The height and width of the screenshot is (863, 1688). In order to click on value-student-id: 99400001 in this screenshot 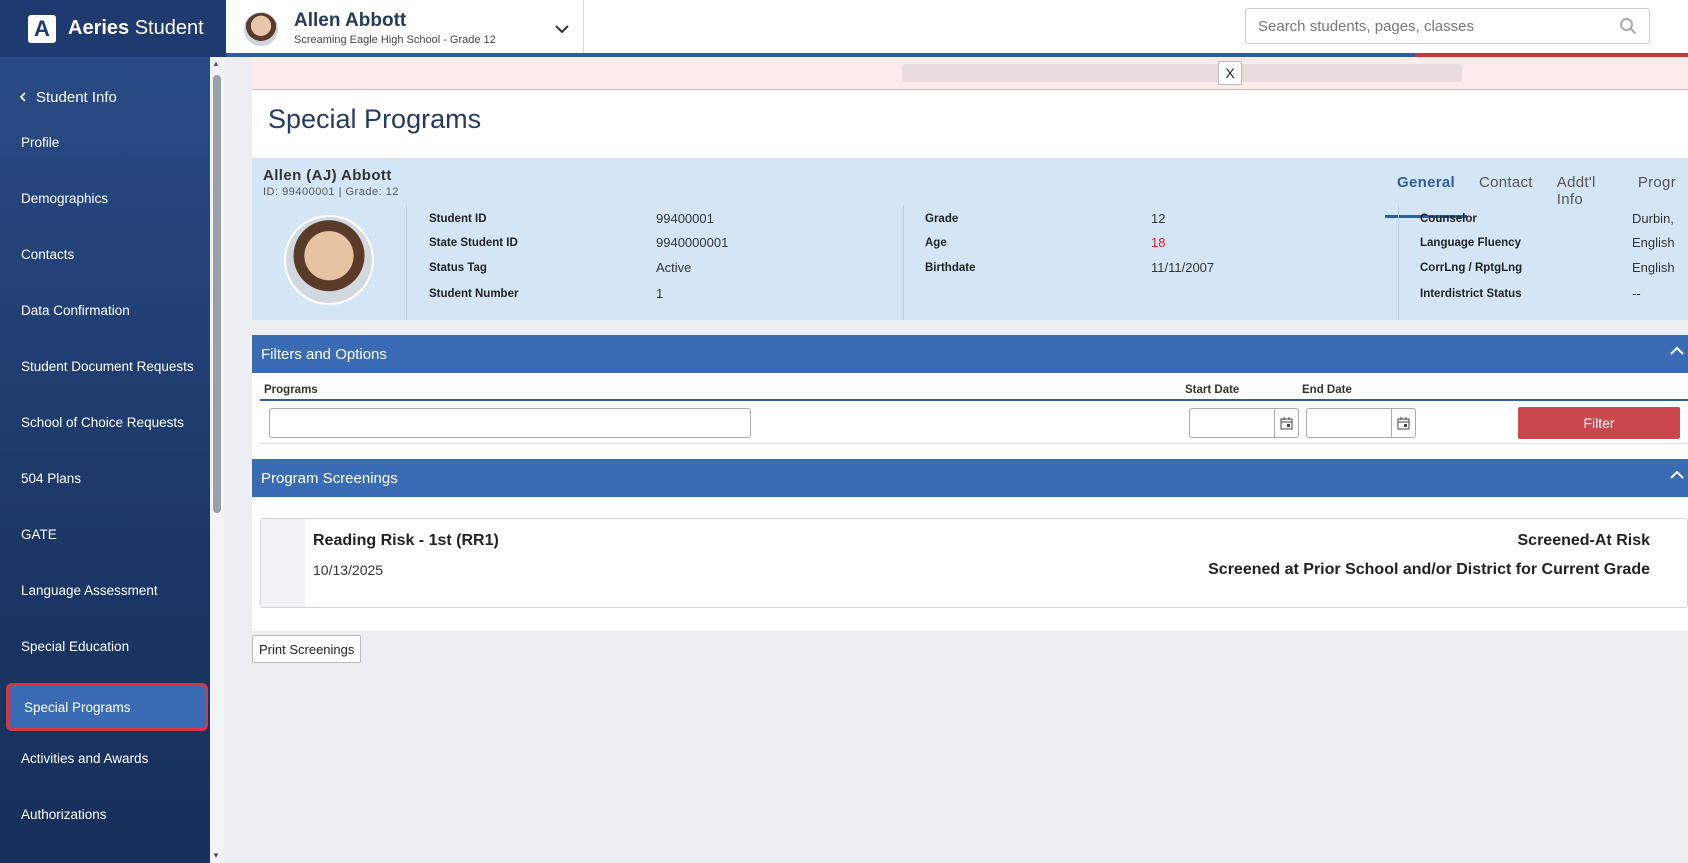, I will do `click(685, 218)`.